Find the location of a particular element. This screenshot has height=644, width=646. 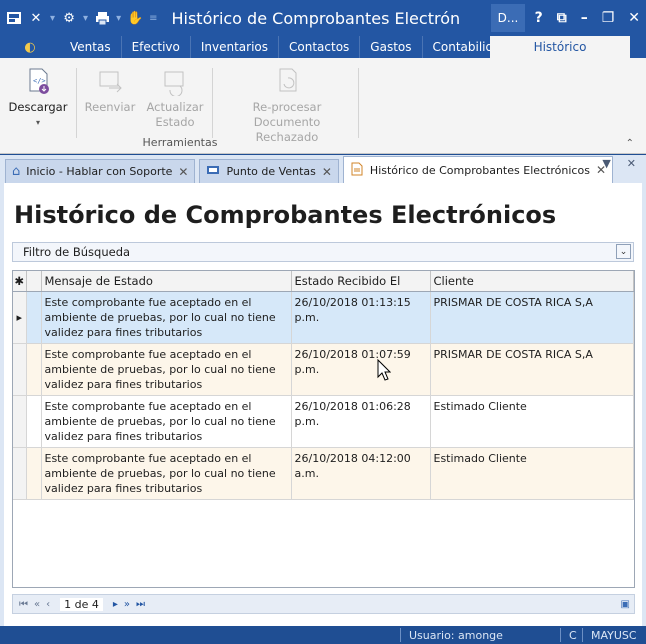

application-menu-button: ◐ is located at coordinates (30, 47).